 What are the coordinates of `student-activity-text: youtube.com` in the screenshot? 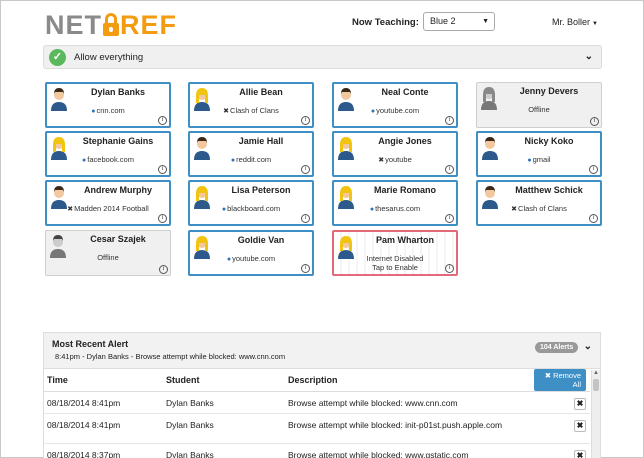 It's located at (254, 258).